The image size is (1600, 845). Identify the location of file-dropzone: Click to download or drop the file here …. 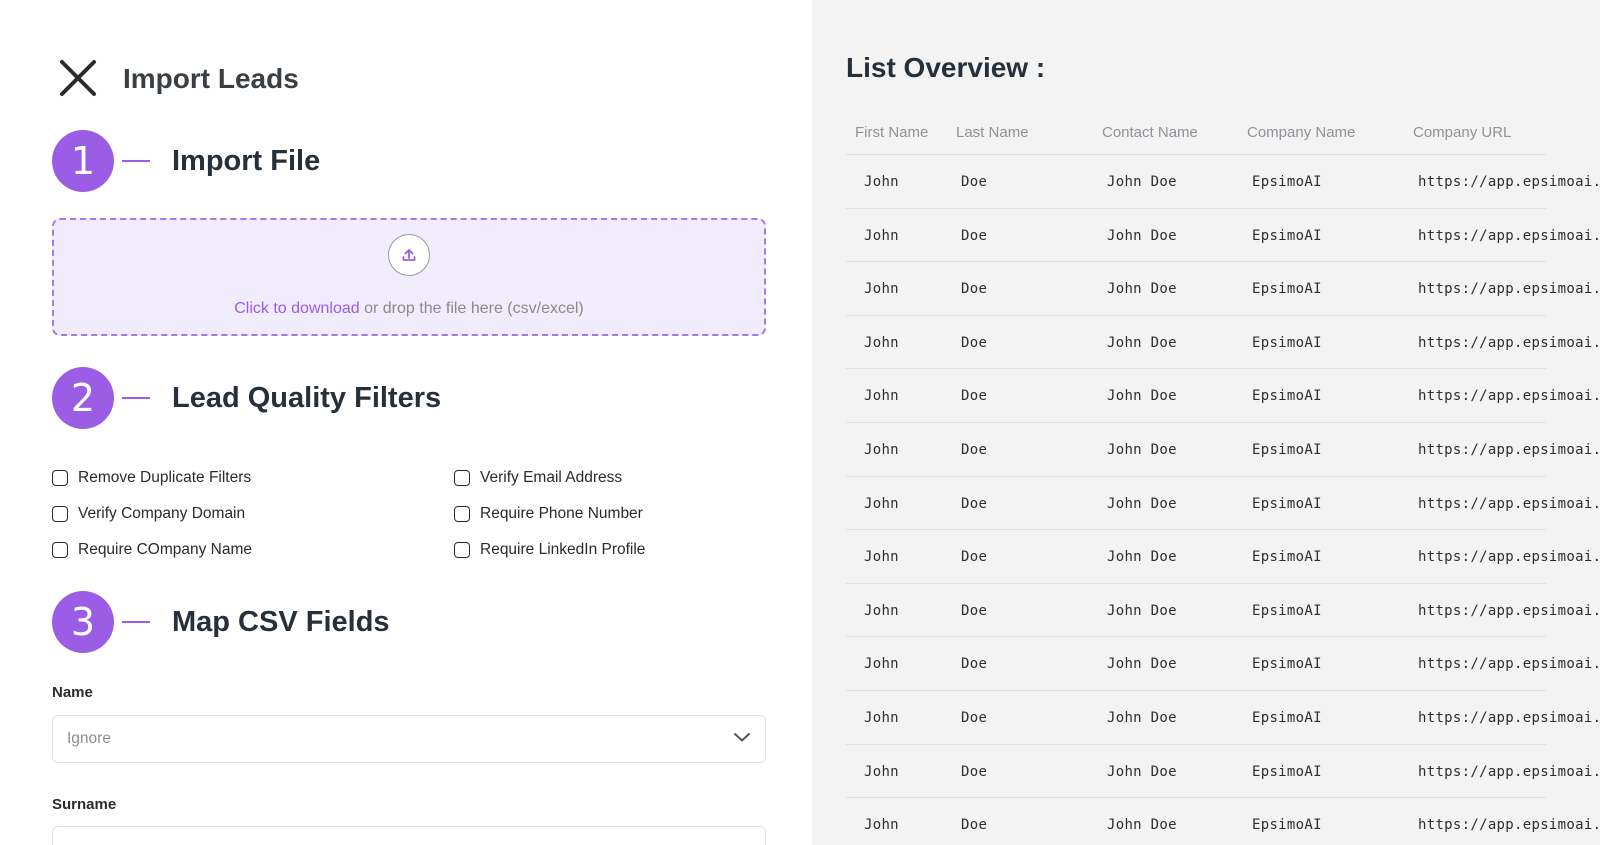
(409, 277).